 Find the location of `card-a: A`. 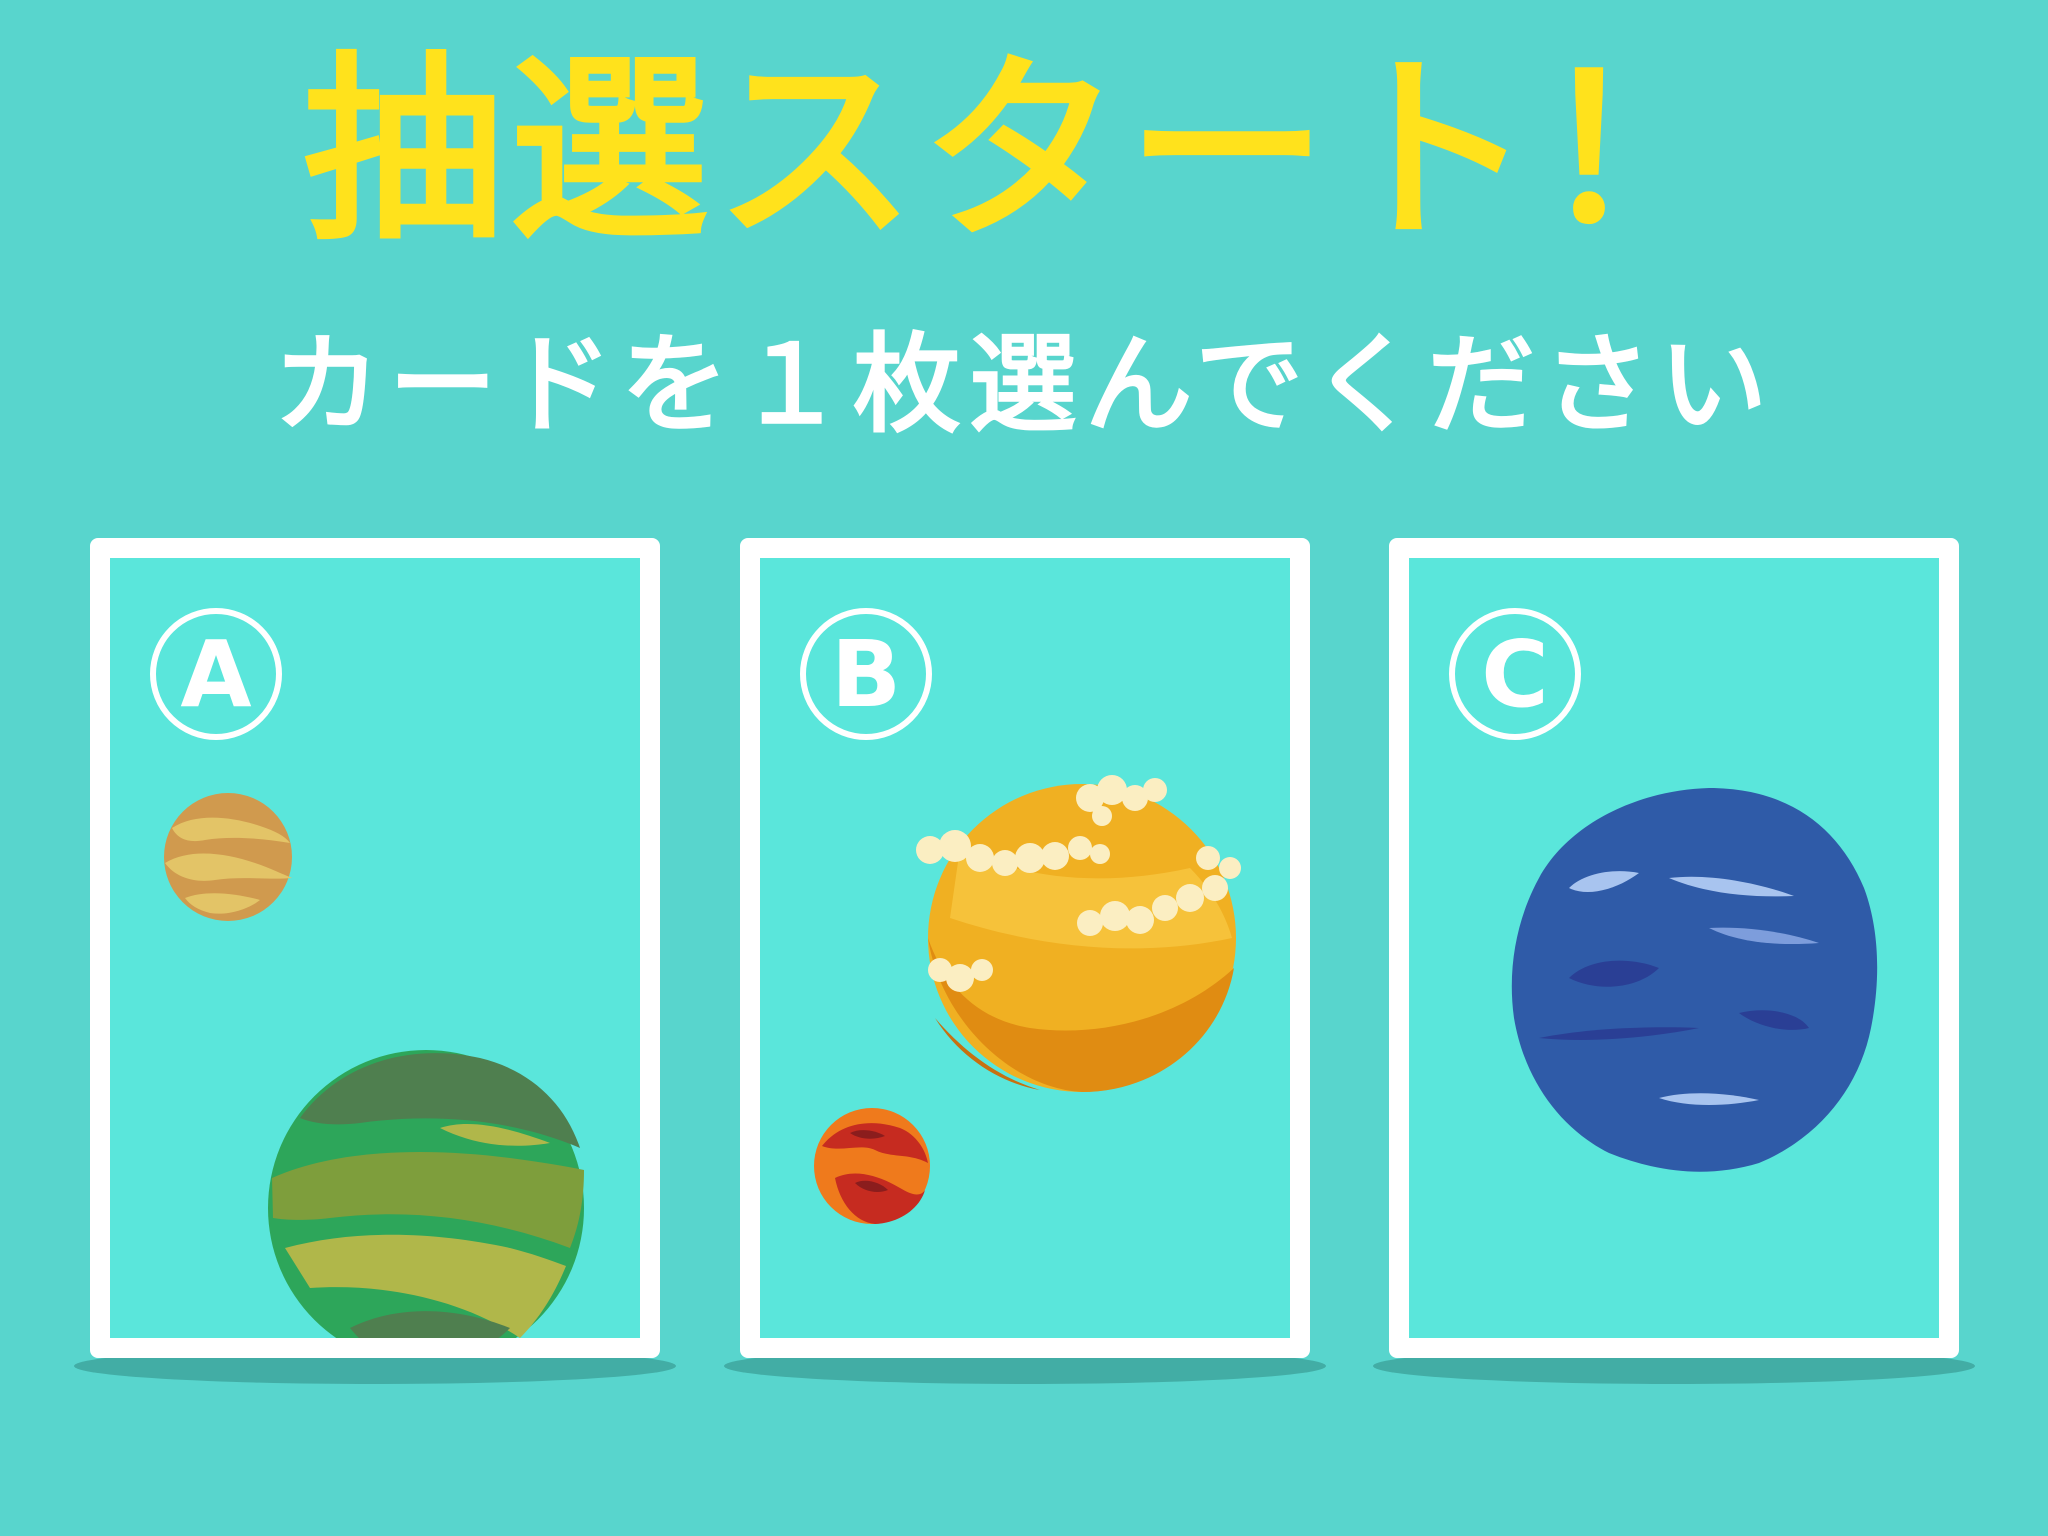

card-a: A is located at coordinates (375, 948).